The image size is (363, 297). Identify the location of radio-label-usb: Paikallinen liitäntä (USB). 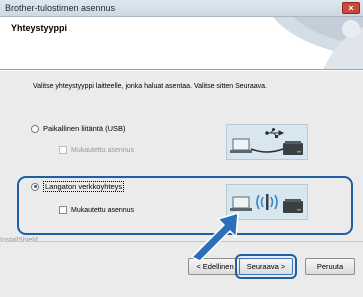
(84, 128).